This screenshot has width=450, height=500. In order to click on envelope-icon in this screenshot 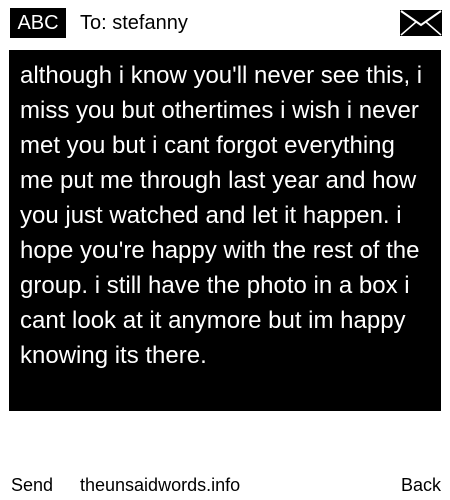, I will do `click(421, 23)`.